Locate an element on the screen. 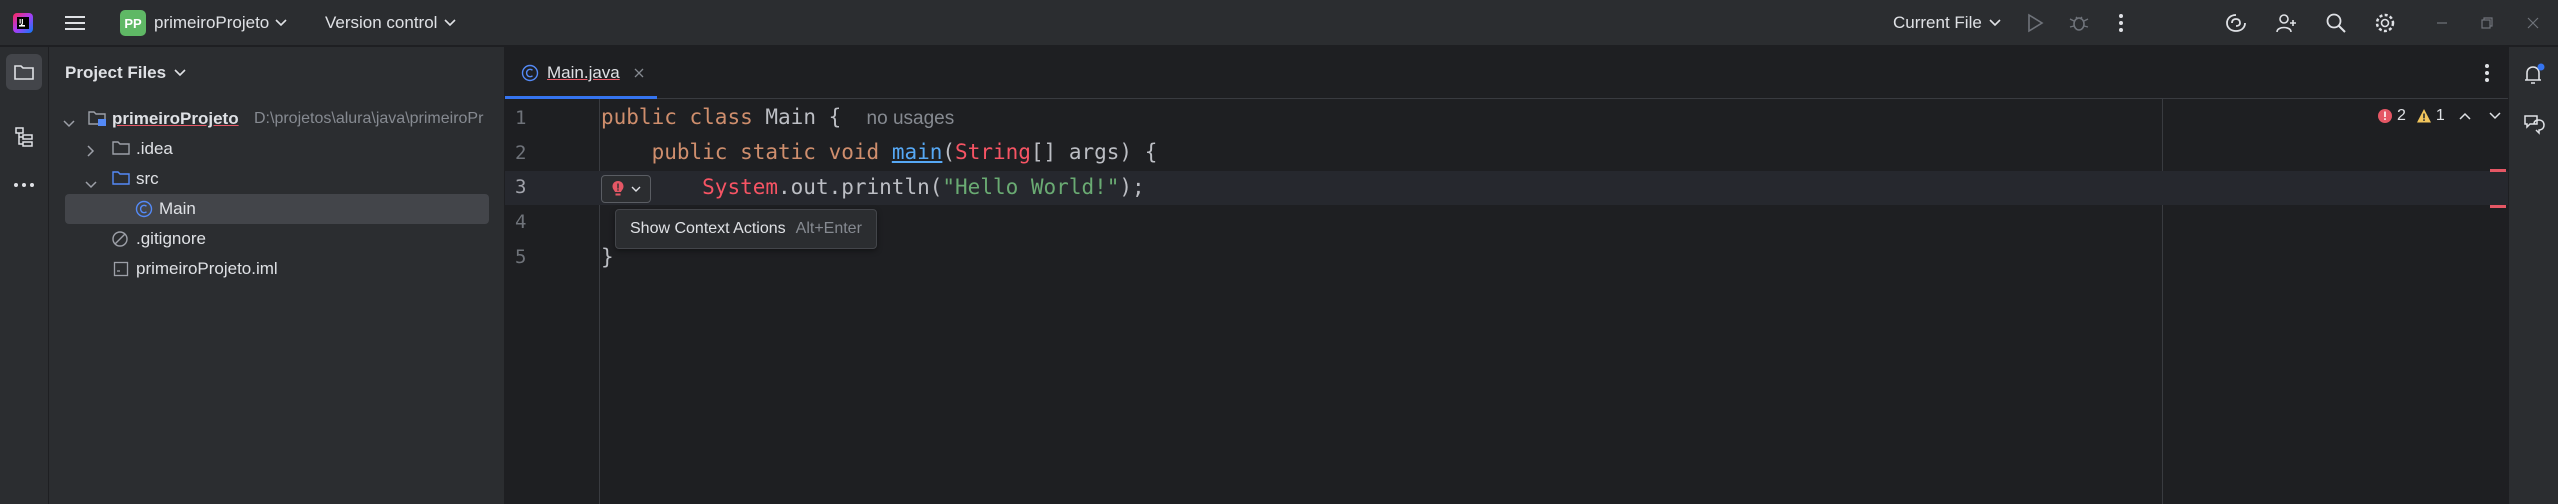  tooltip-label: Show Context Actions is located at coordinates (708, 228).